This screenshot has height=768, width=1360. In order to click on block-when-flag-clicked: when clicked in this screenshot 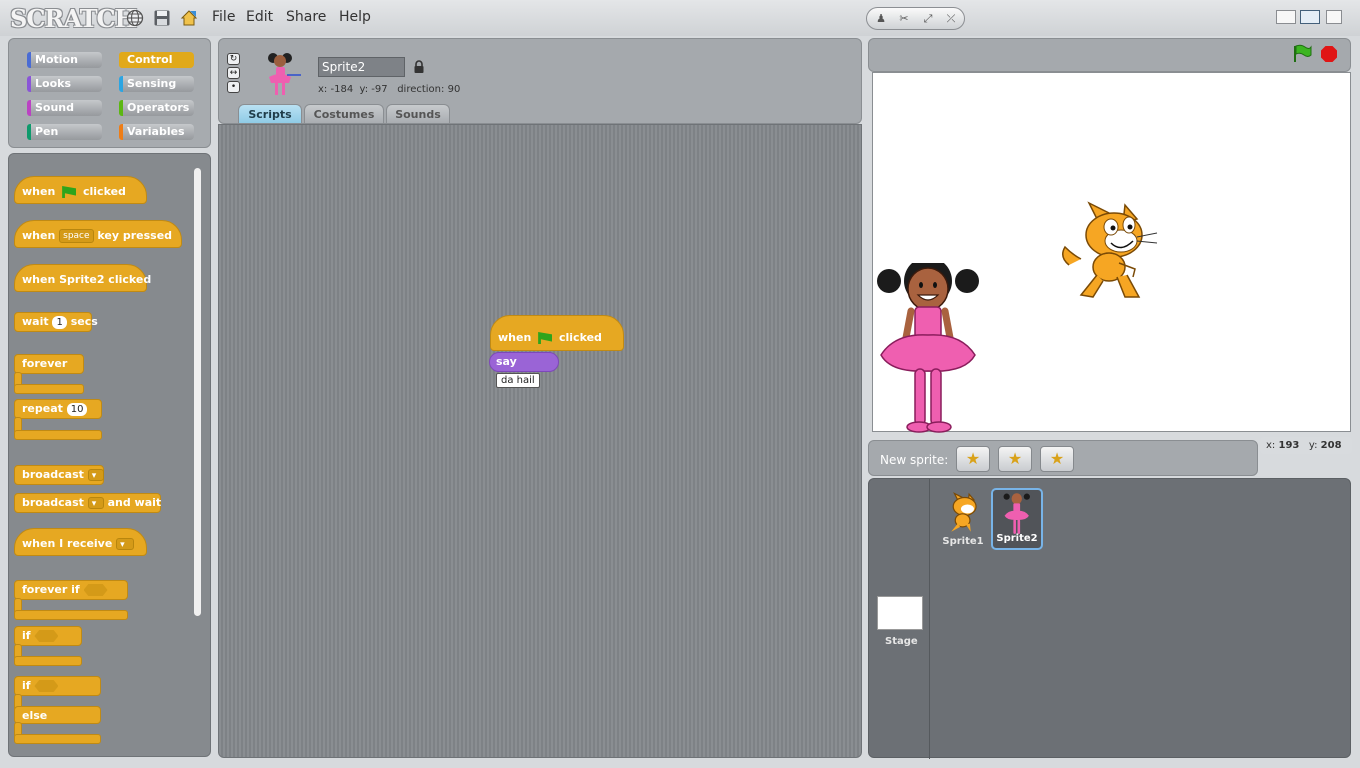, I will do `click(80, 190)`.